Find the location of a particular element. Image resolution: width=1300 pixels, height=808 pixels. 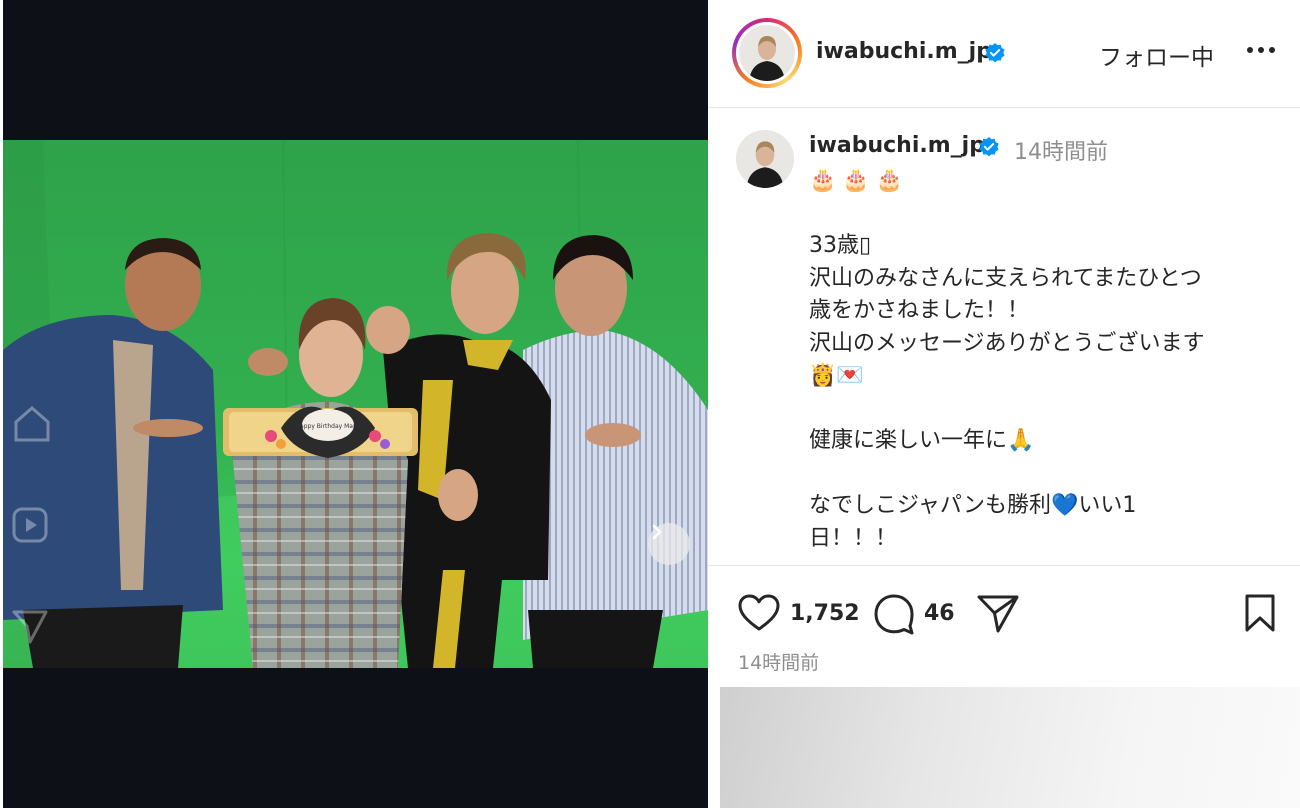

reels-icon is located at coordinates (30, 525).